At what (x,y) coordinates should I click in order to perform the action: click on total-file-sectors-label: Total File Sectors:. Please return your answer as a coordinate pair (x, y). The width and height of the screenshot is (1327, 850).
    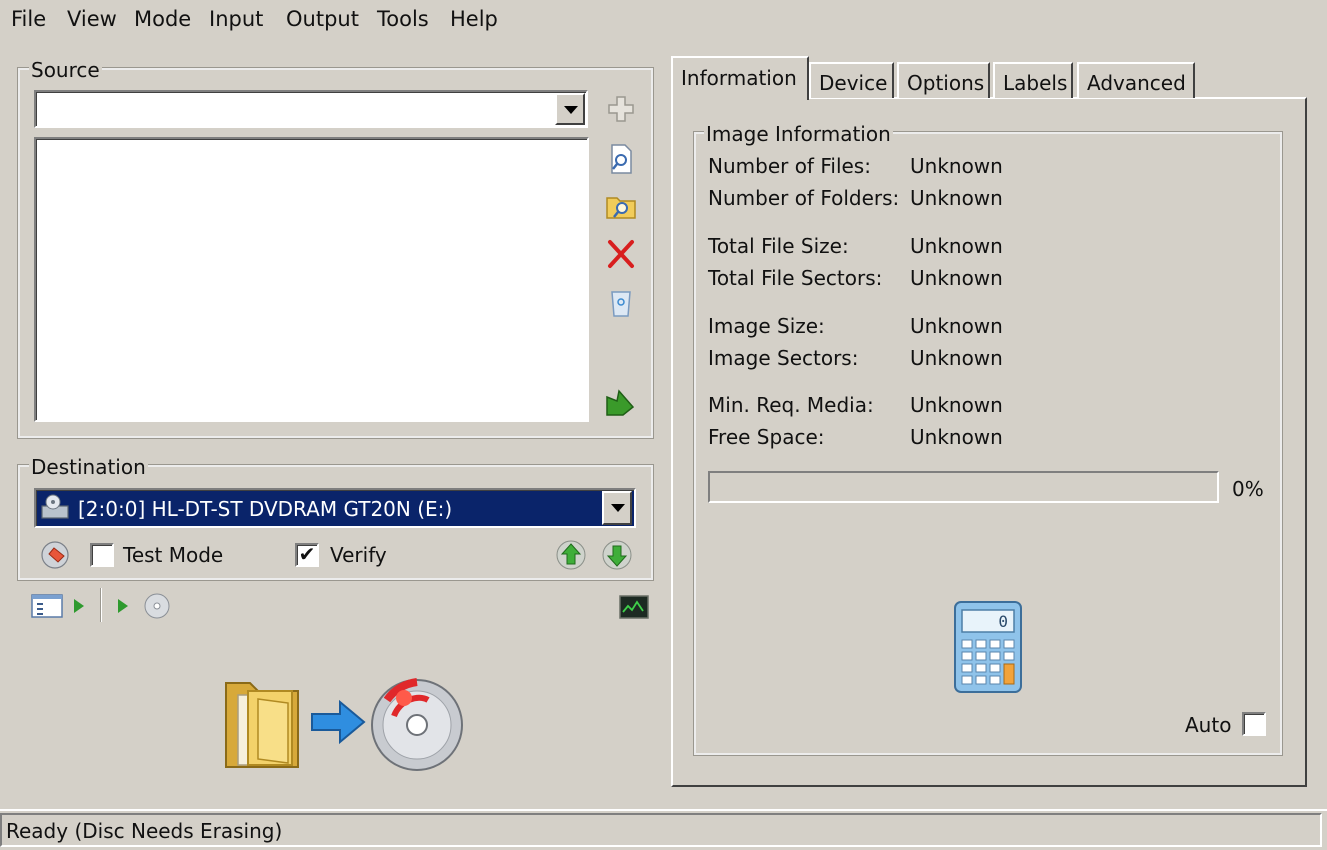
    Looking at the image, I should click on (795, 278).